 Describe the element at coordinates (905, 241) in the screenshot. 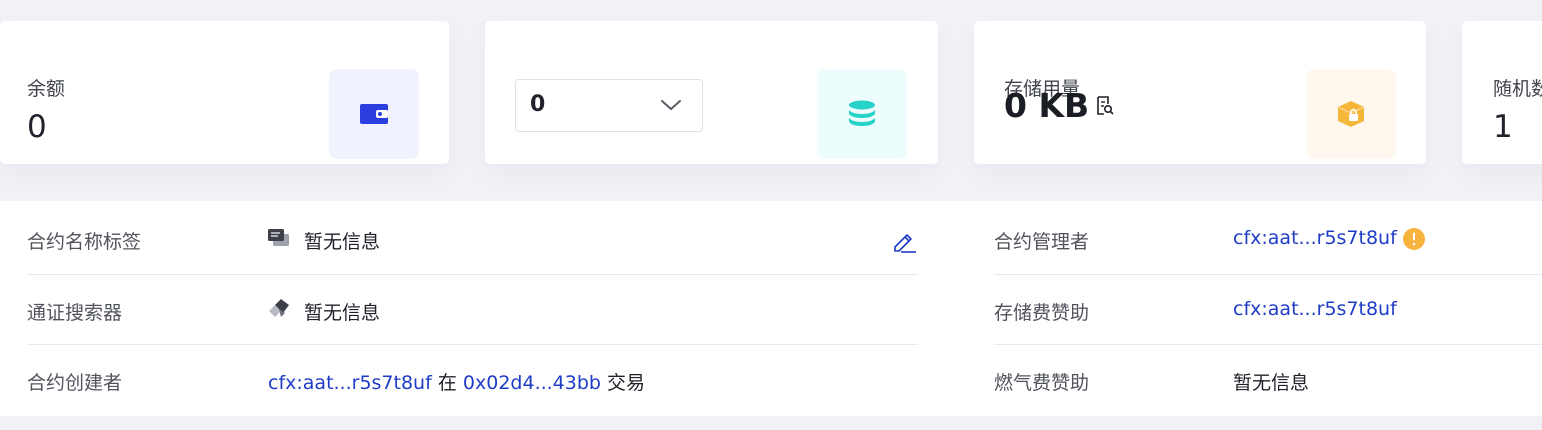

I see `edit-icon` at that location.